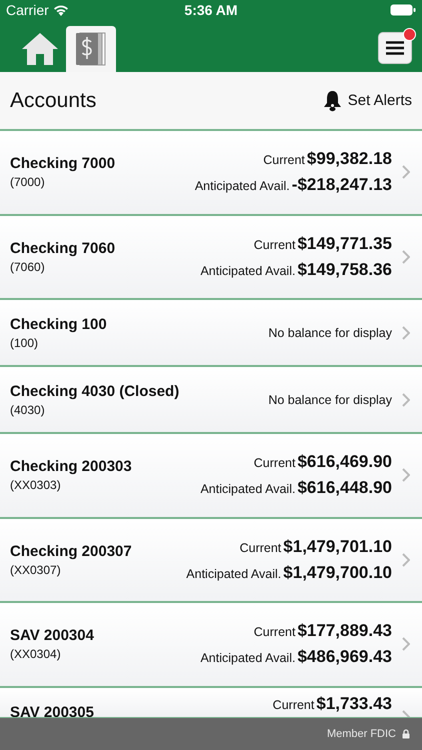 This screenshot has height=750, width=422. Describe the element at coordinates (53, 100) in the screenshot. I see `page-title: Accounts` at that location.